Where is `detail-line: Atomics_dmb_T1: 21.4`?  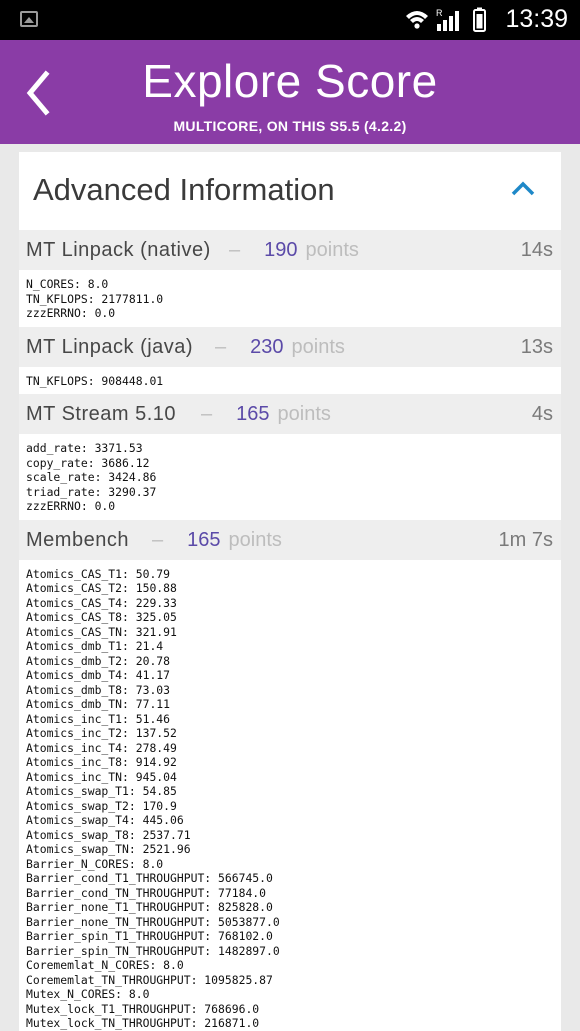 detail-line: Atomics_dmb_T1: 21.4 is located at coordinates (95, 646).